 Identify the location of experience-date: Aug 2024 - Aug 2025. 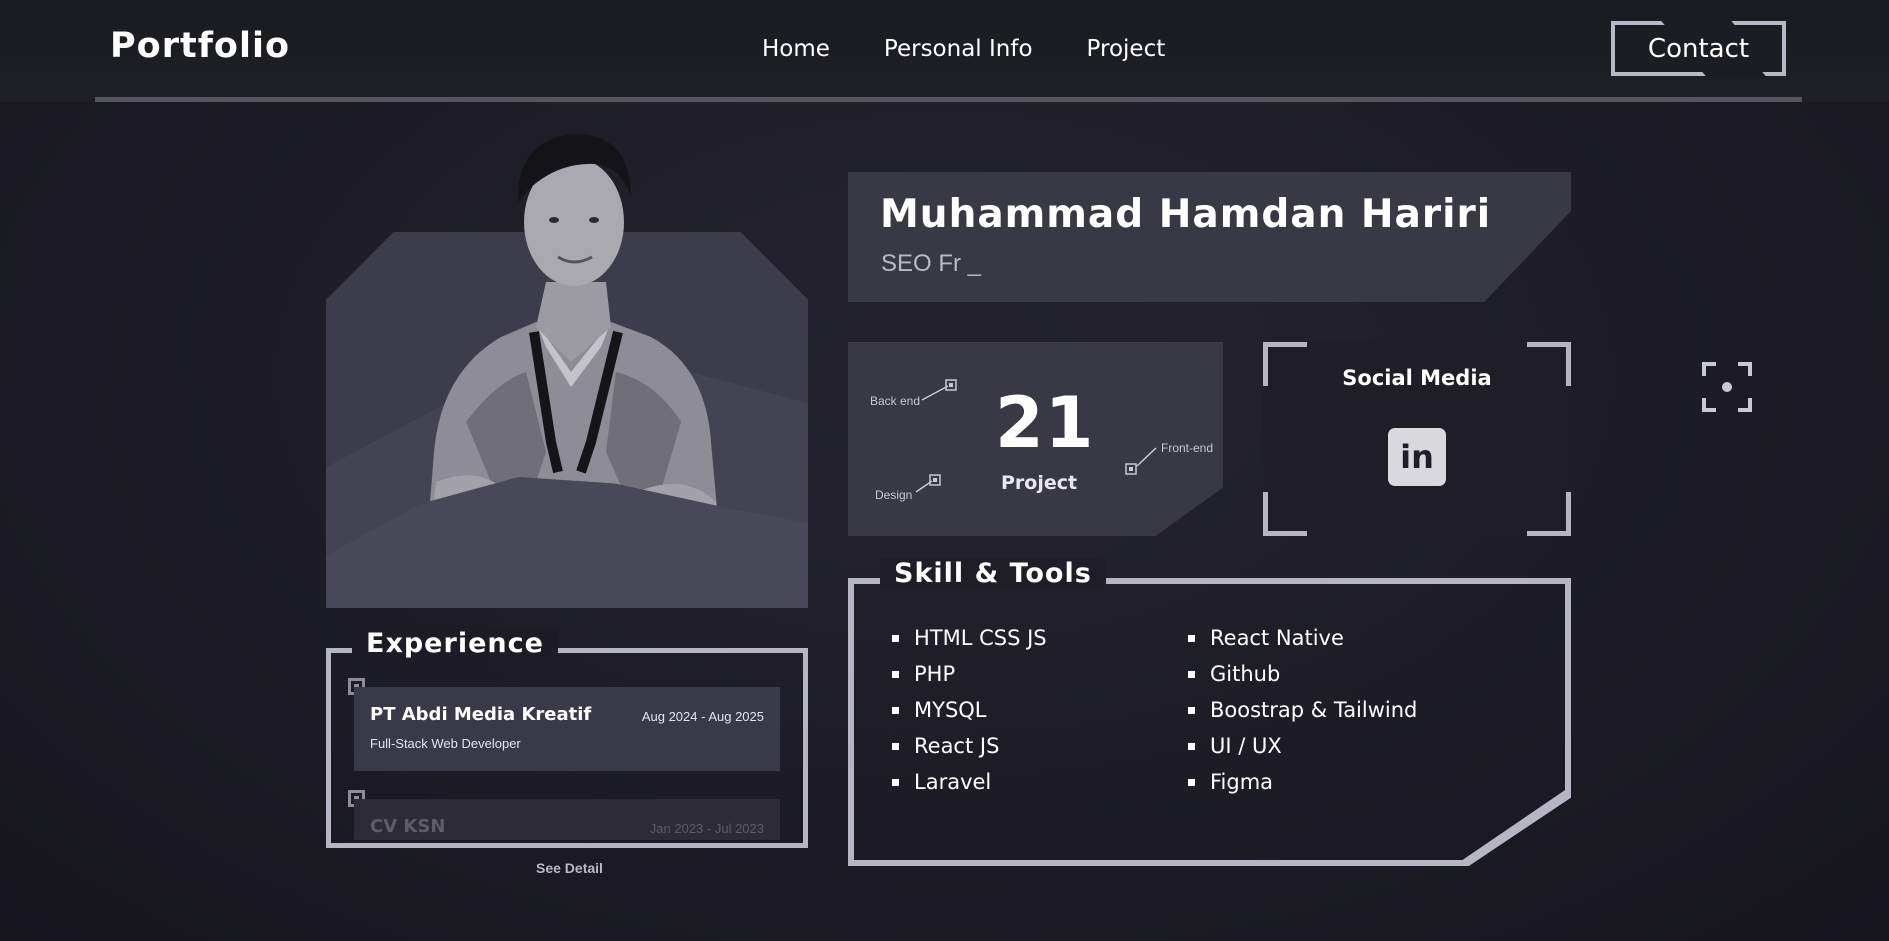
(702, 716).